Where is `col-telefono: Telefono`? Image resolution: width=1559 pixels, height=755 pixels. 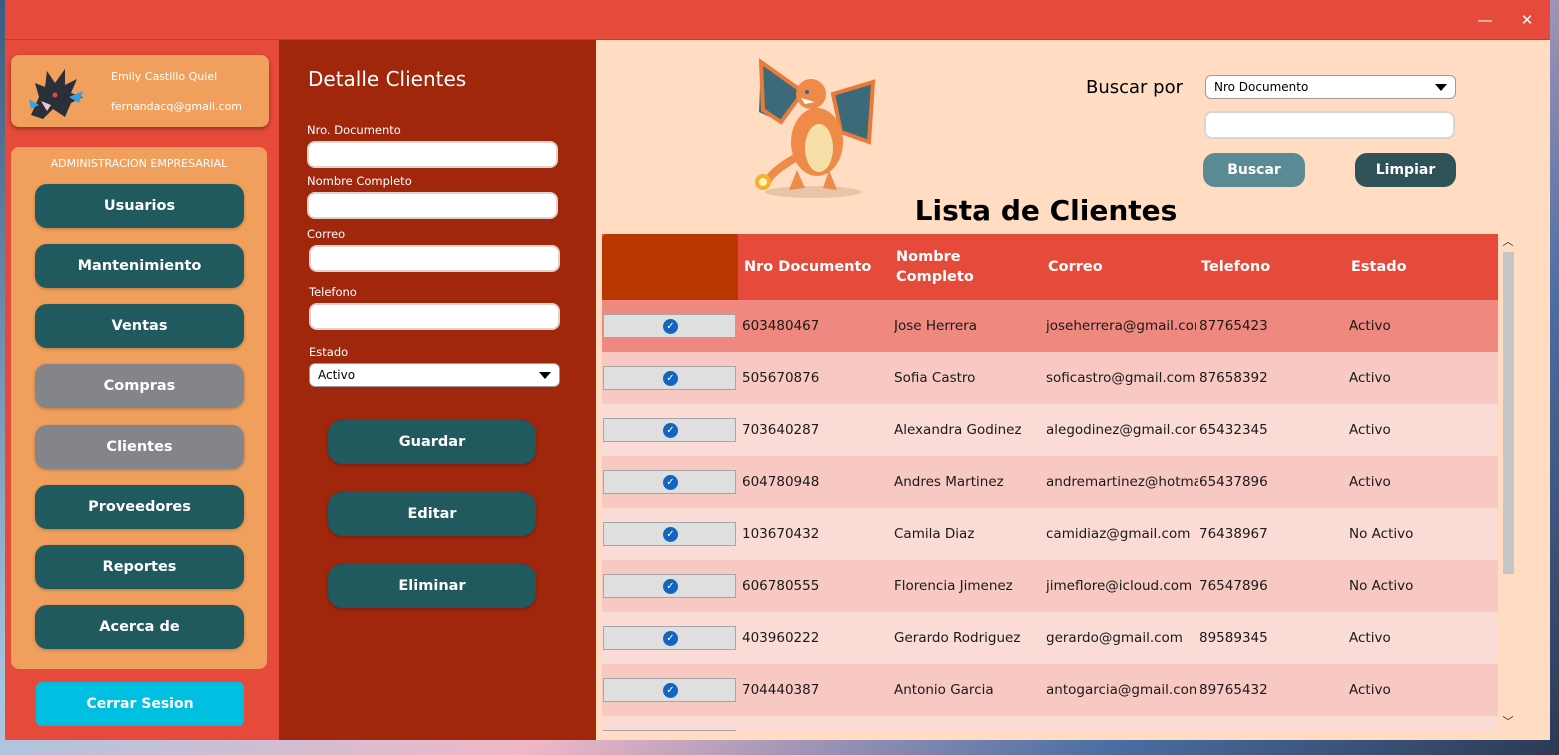 col-telefono: Telefono is located at coordinates (1276, 267).